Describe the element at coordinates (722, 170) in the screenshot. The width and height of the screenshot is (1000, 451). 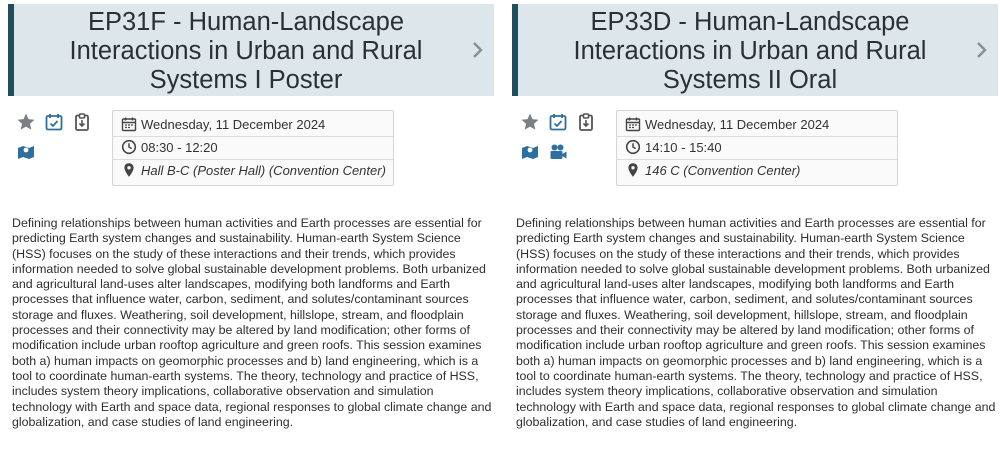
I see `session-location: 146 C (Convention Center)` at that location.